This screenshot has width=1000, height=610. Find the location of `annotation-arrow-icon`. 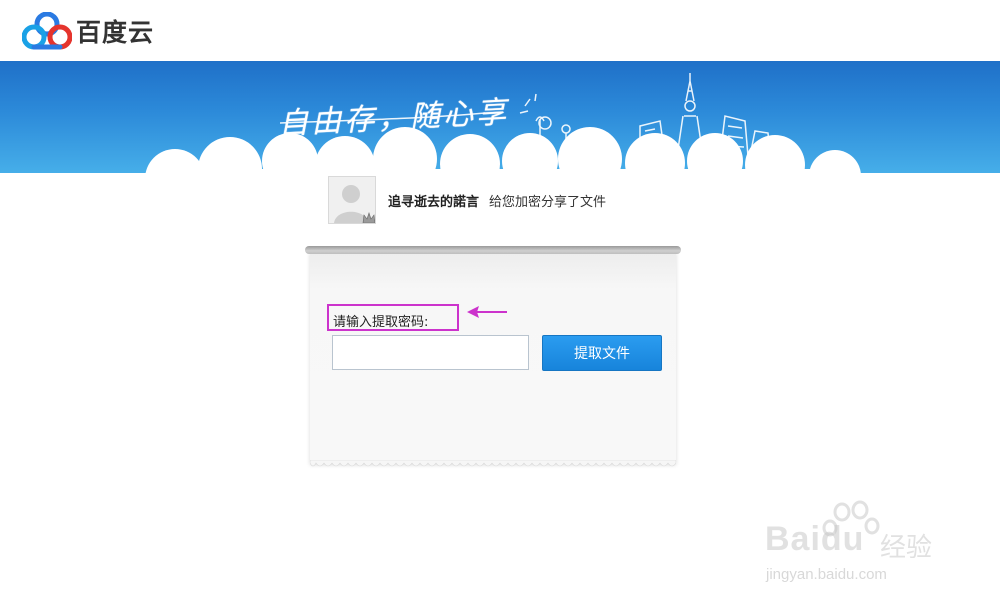

annotation-arrow-icon is located at coordinates (487, 312).